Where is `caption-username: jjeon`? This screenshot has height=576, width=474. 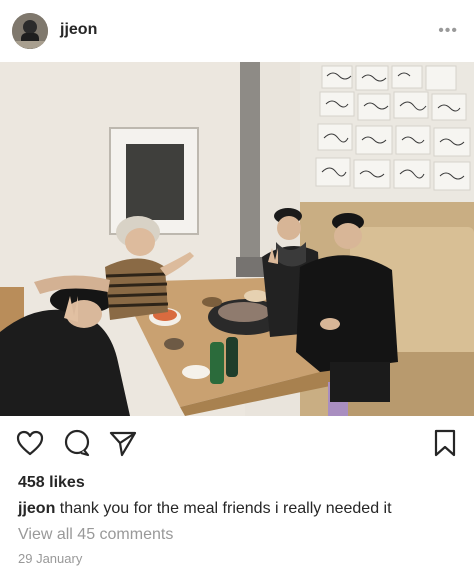
caption-username: jjeon is located at coordinates (36, 508).